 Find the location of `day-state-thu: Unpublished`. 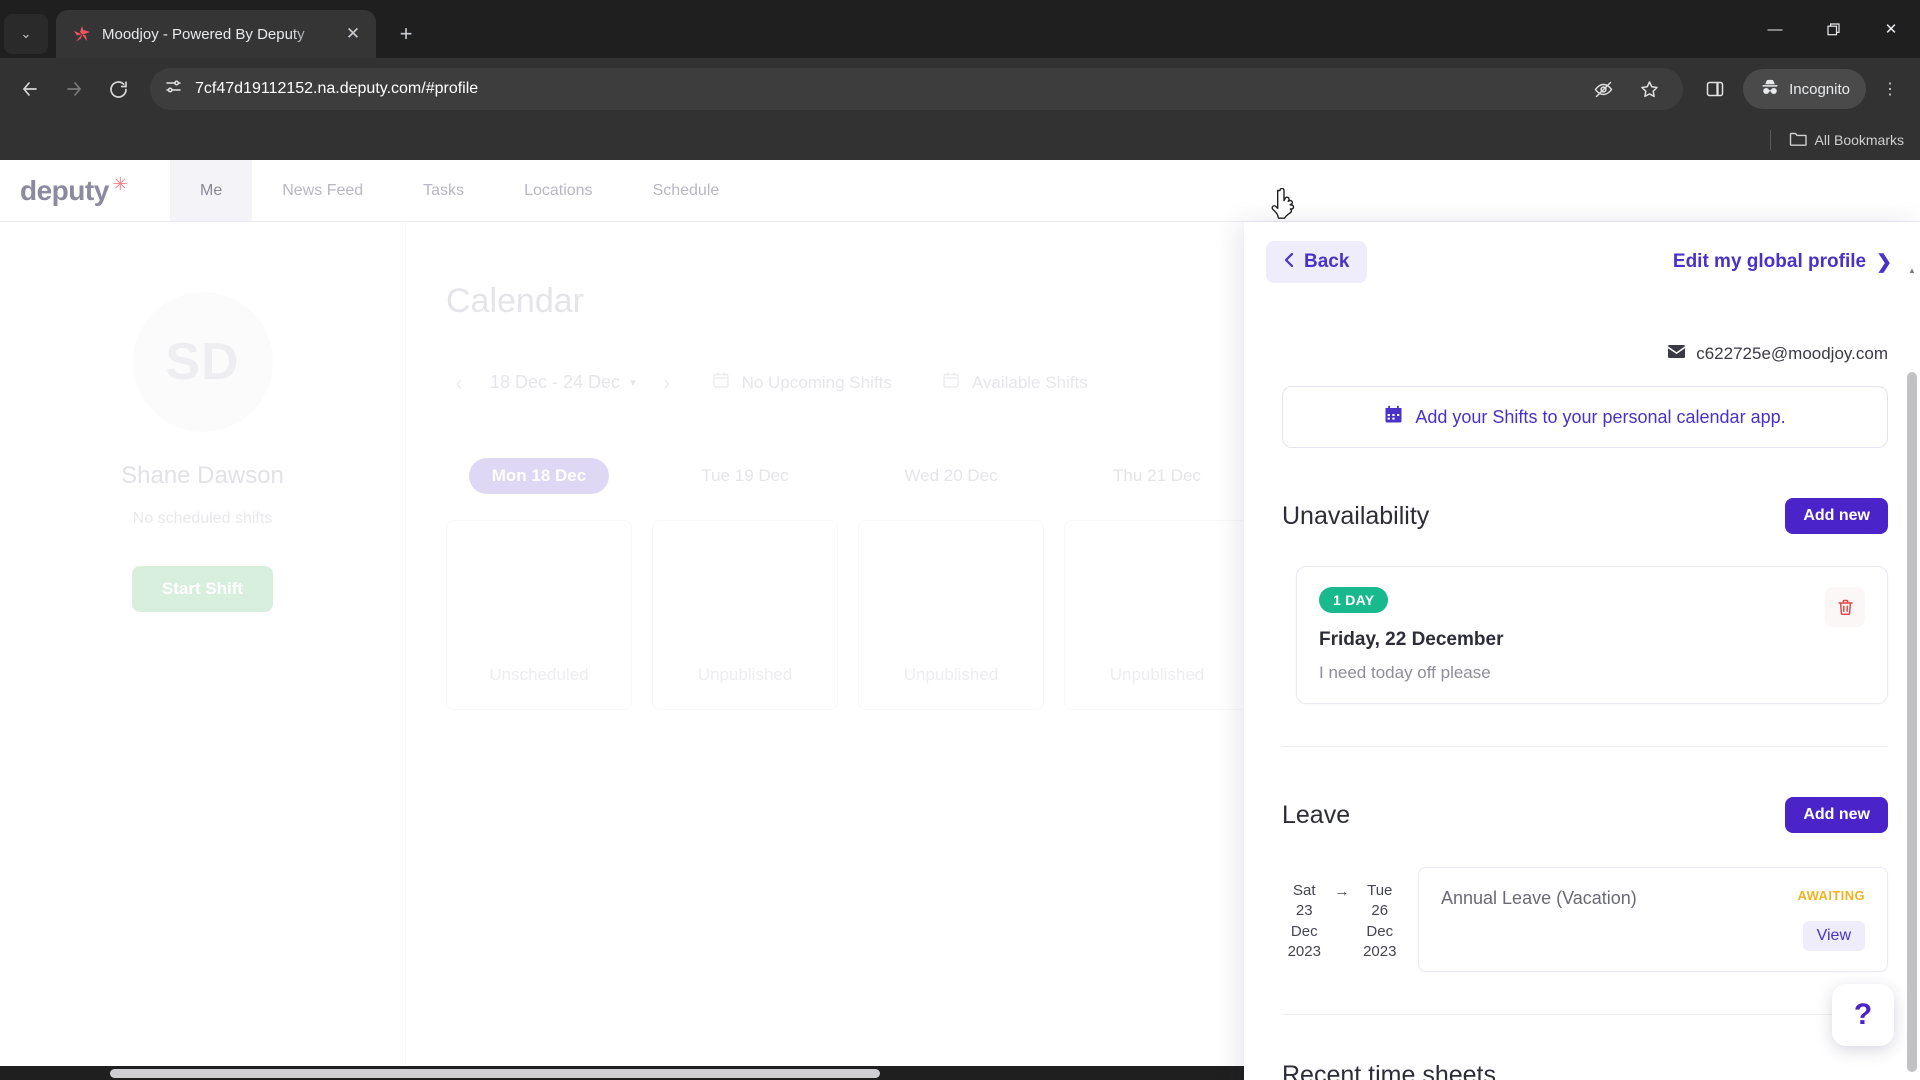

day-state-thu: Unpublished is located at coordinates (1157, 674).